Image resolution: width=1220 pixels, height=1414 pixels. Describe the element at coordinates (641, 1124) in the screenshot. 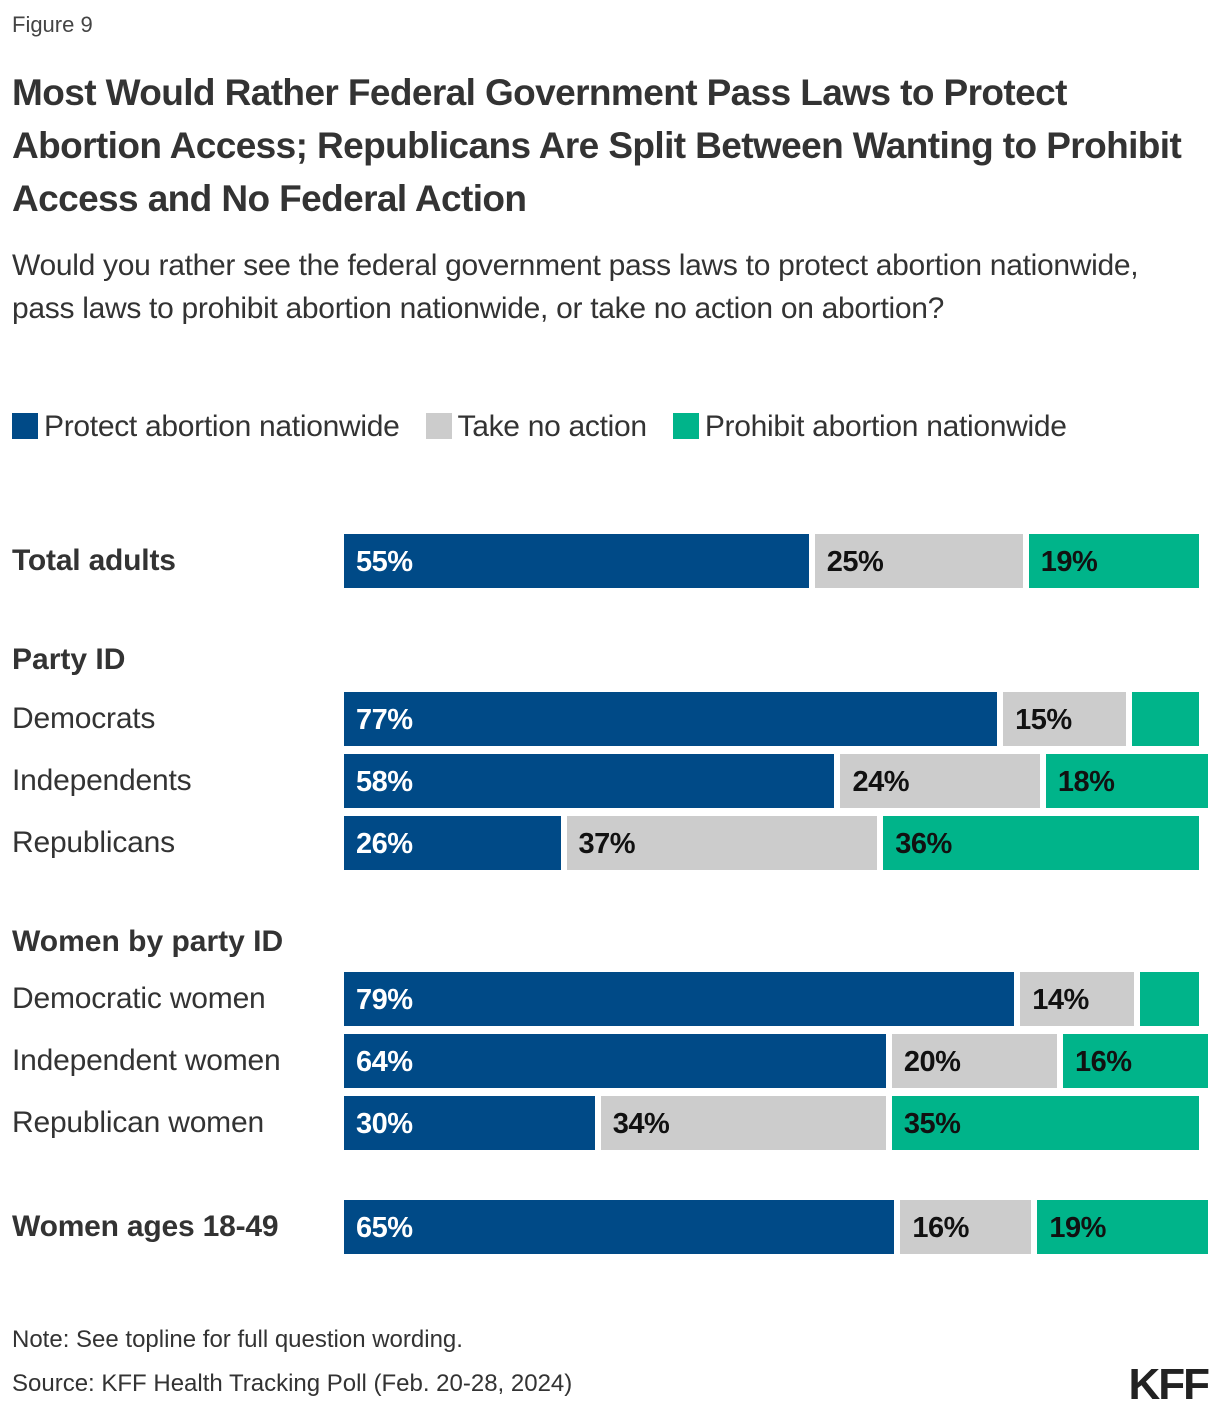

I see `data-label-no-action: 34%` at that location.